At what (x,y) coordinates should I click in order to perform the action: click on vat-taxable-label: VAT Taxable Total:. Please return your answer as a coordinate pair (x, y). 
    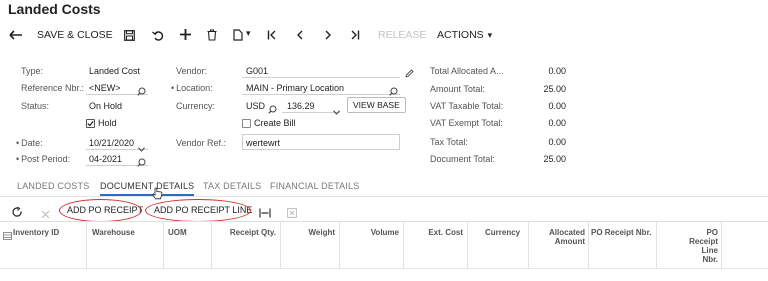
    Looking at the image, I should click on (467, 106).